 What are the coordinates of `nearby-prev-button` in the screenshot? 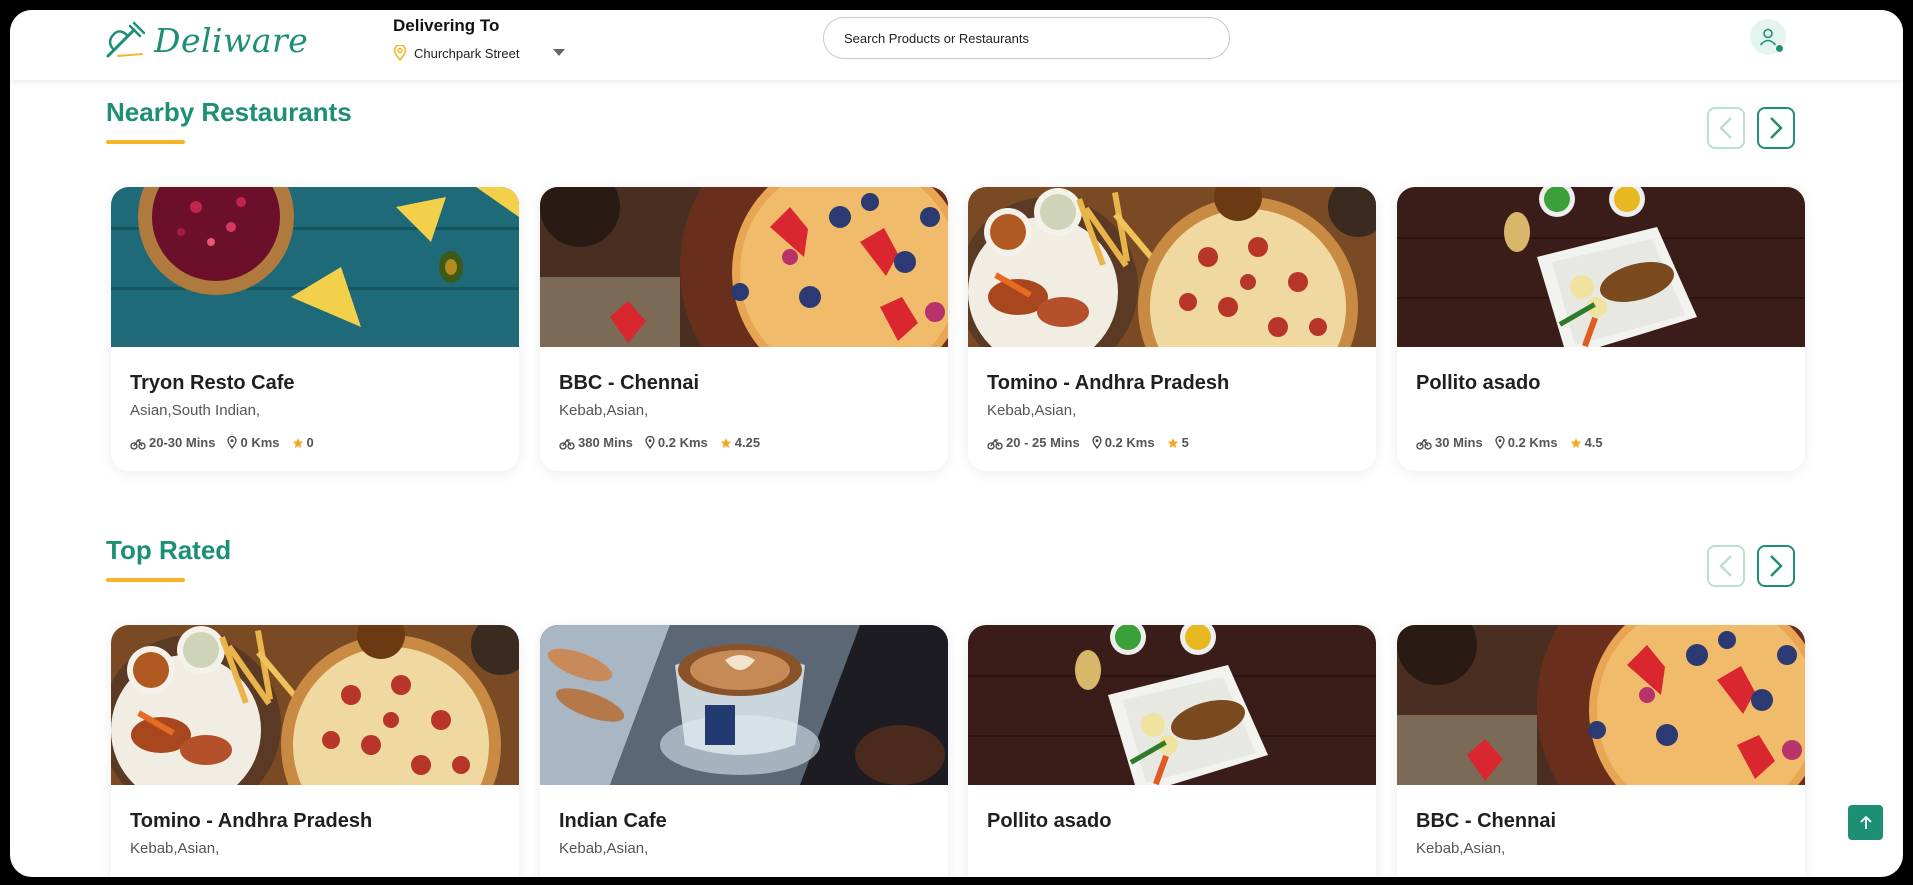 It's located at (1726, 128).